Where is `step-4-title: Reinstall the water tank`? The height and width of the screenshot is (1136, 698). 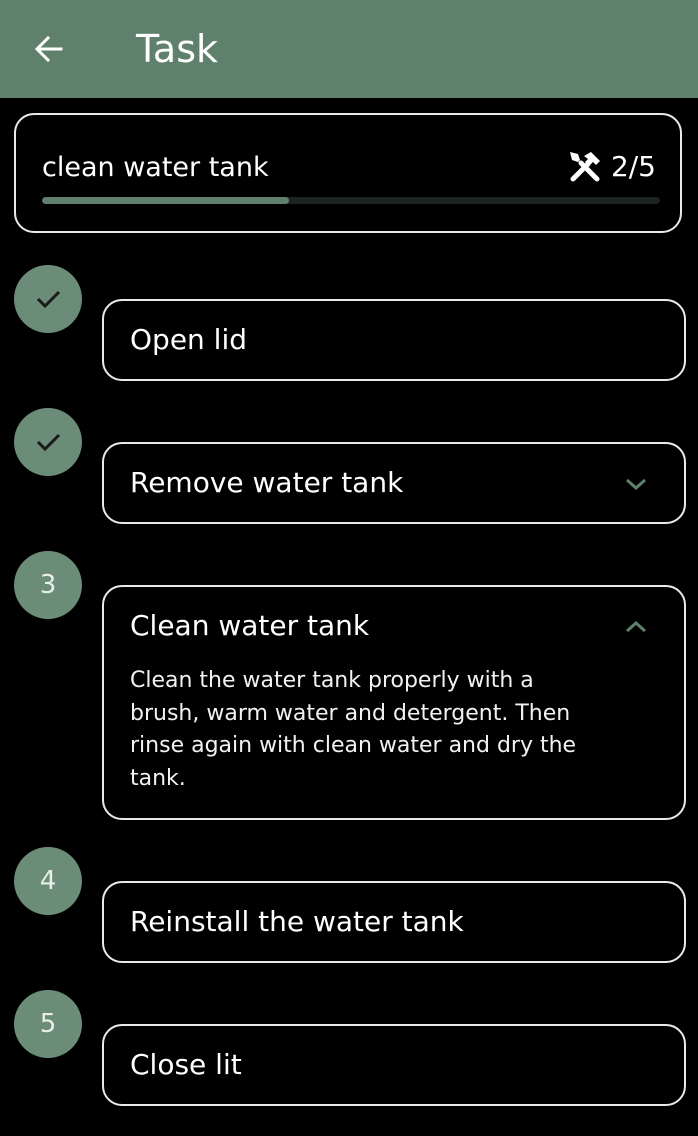 step-4-title: Reinstall the water tank is located at coordinates (297, 921).